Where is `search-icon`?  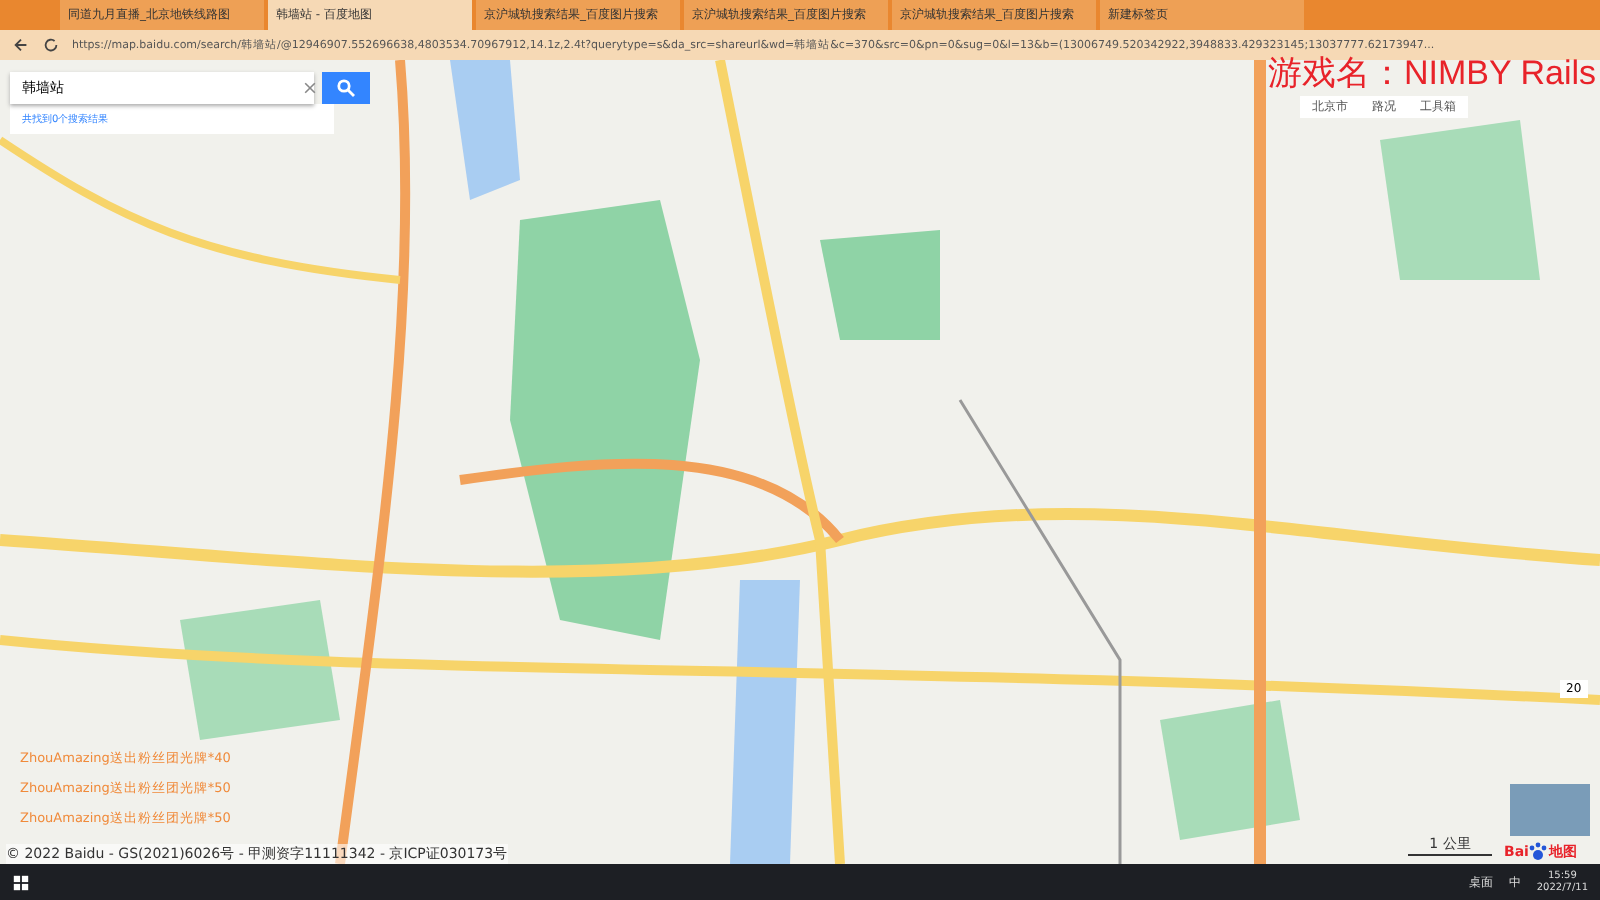 search-icon is located at coordinates (346, 88).